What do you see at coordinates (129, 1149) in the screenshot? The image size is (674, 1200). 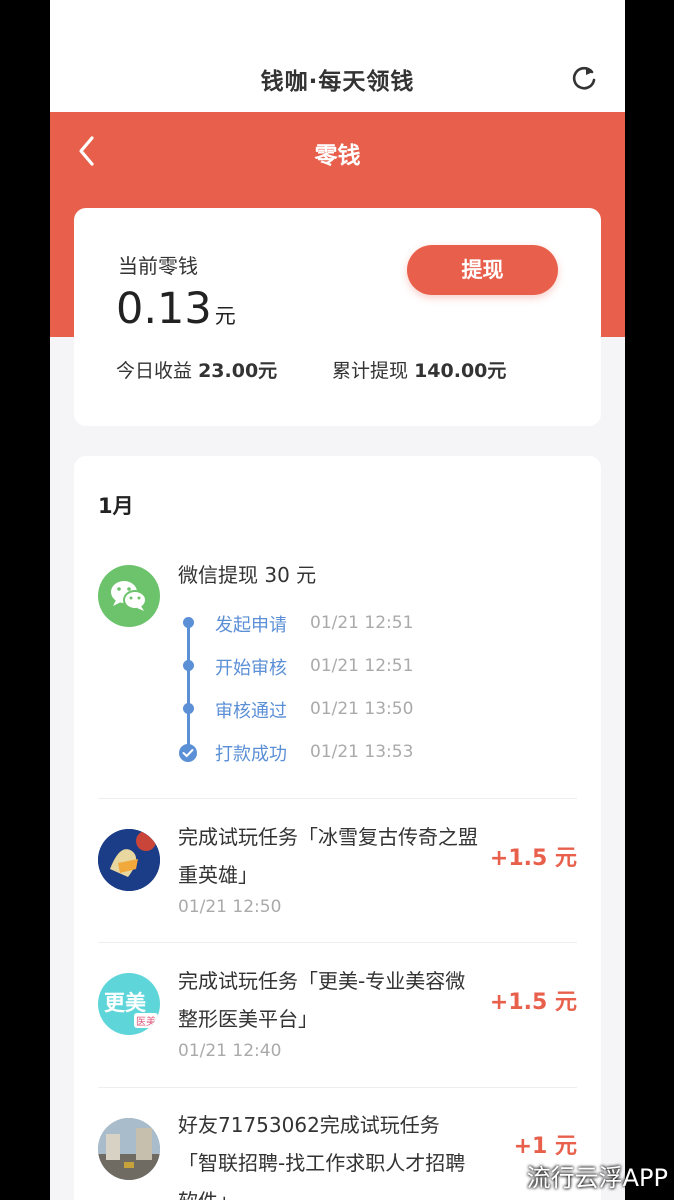 I see `friend-avatar` at bounding box center [129, 1149].